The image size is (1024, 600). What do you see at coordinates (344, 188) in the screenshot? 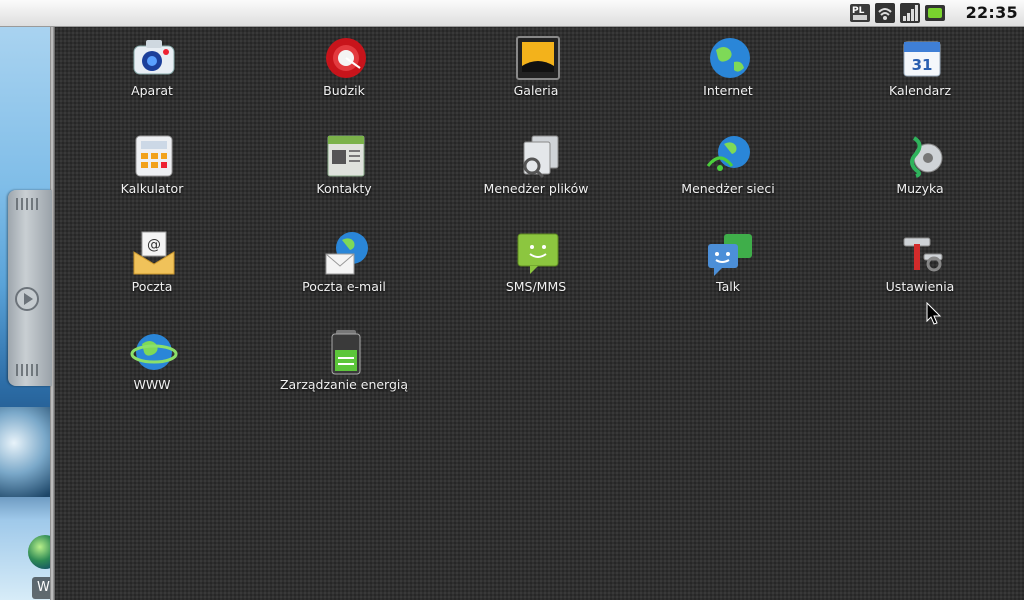
I see `app-label: Kontakty` at bounding box center [344, 188].